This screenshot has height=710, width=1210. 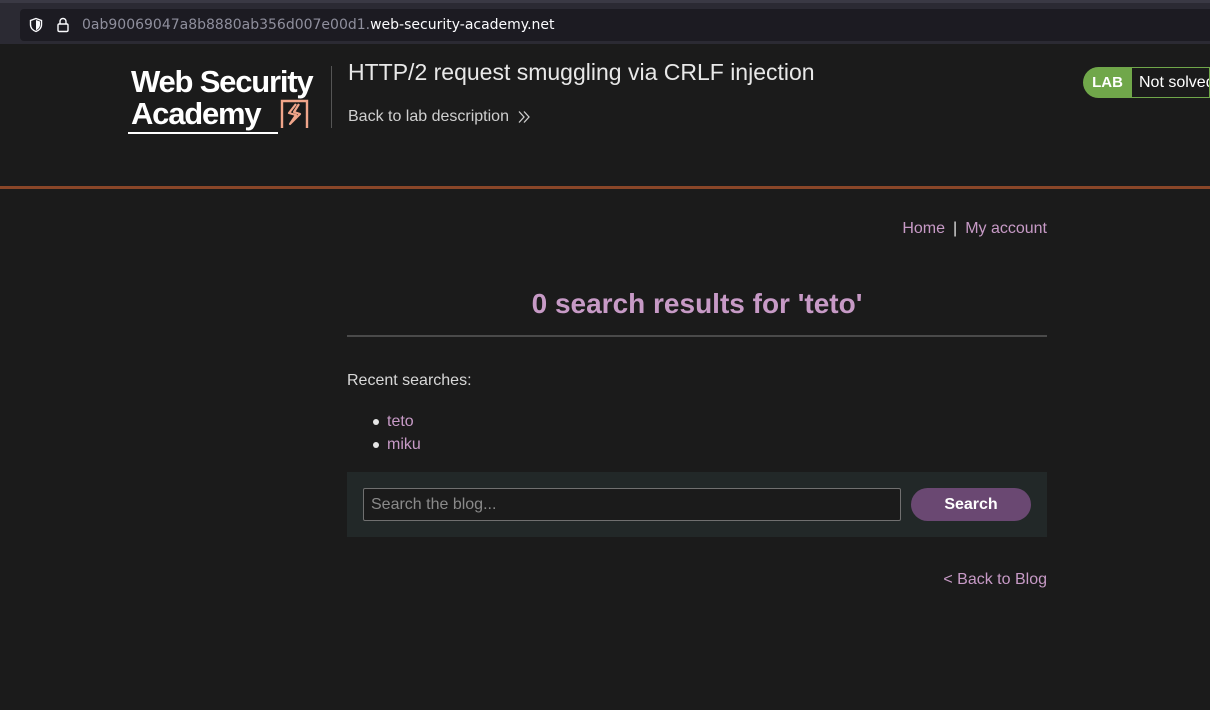 What do you see at coordinates (697, 229) in the screenshot?
I see `top-nav: Home | My account` at bounding box center [697, 229].